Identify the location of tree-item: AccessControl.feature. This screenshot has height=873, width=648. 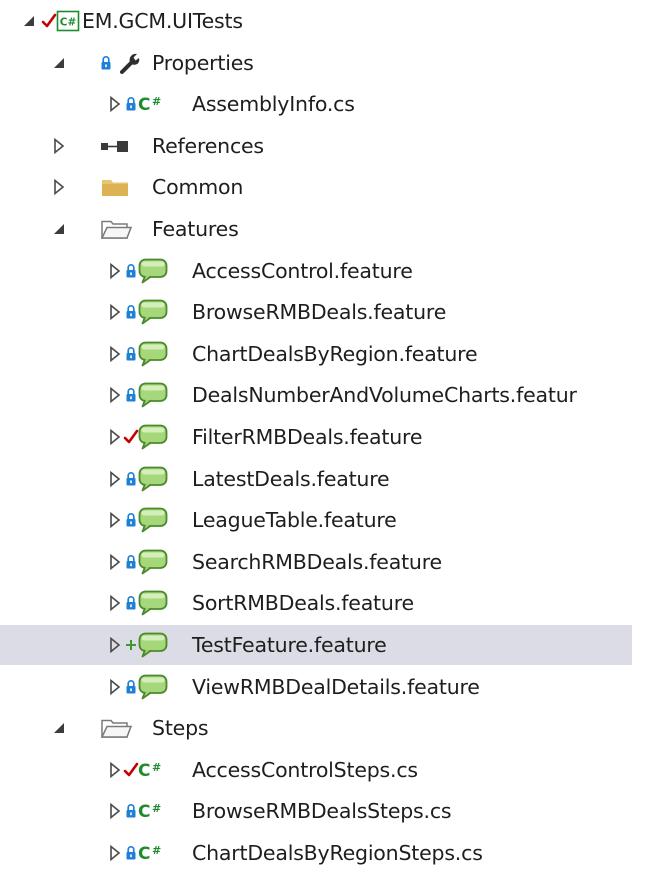
(316, 271).